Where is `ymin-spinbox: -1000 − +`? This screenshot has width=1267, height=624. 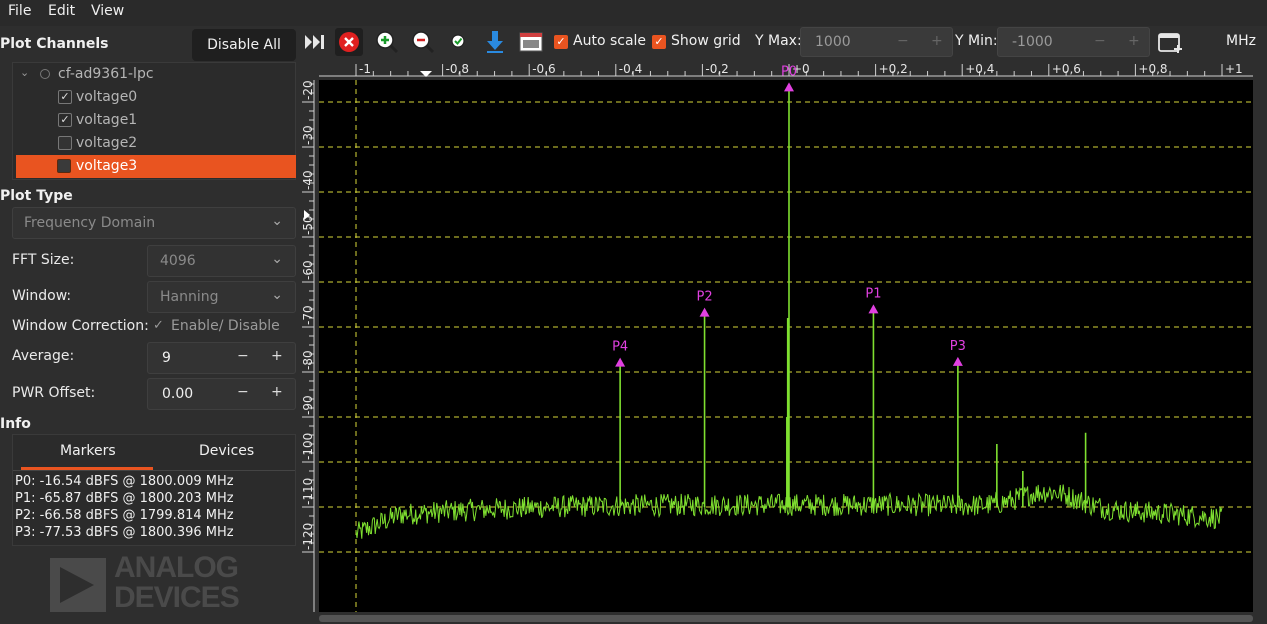
ymin-spinbox: -1000 − + is located at coordinates (1073, 42).